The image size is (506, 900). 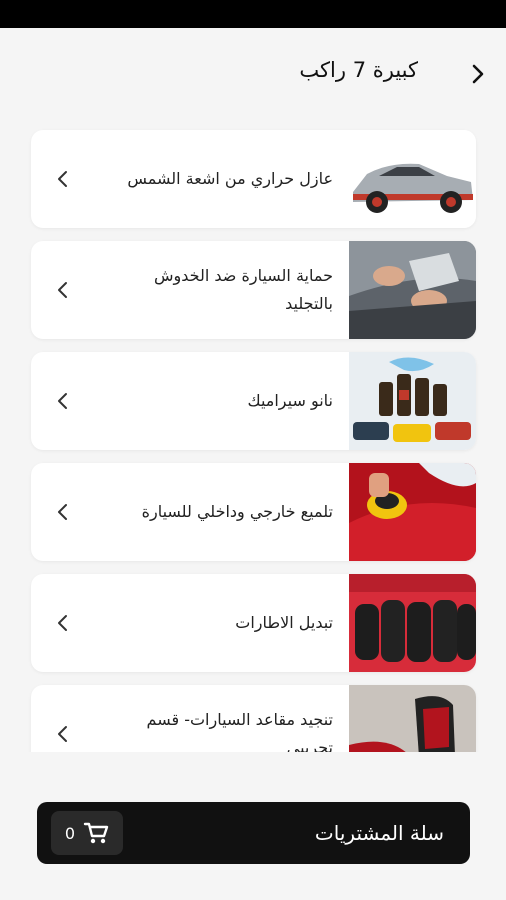 I want to click on service-item-heat-insulation: عازل حراري من اشعة الشمس, so click(x=253, y=179).